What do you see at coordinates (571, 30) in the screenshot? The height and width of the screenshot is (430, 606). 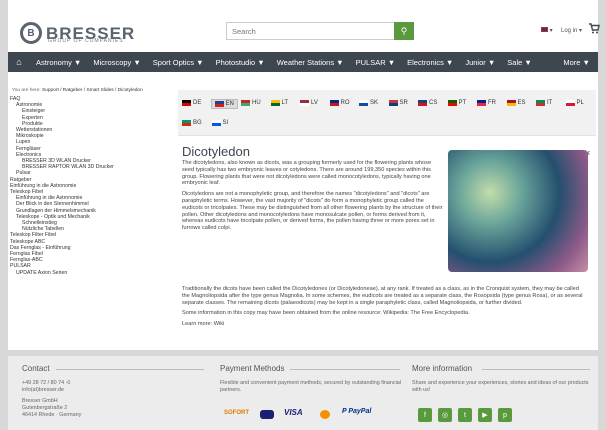 I see `login-link: Log in ▾` at bounding box center [571, 30].